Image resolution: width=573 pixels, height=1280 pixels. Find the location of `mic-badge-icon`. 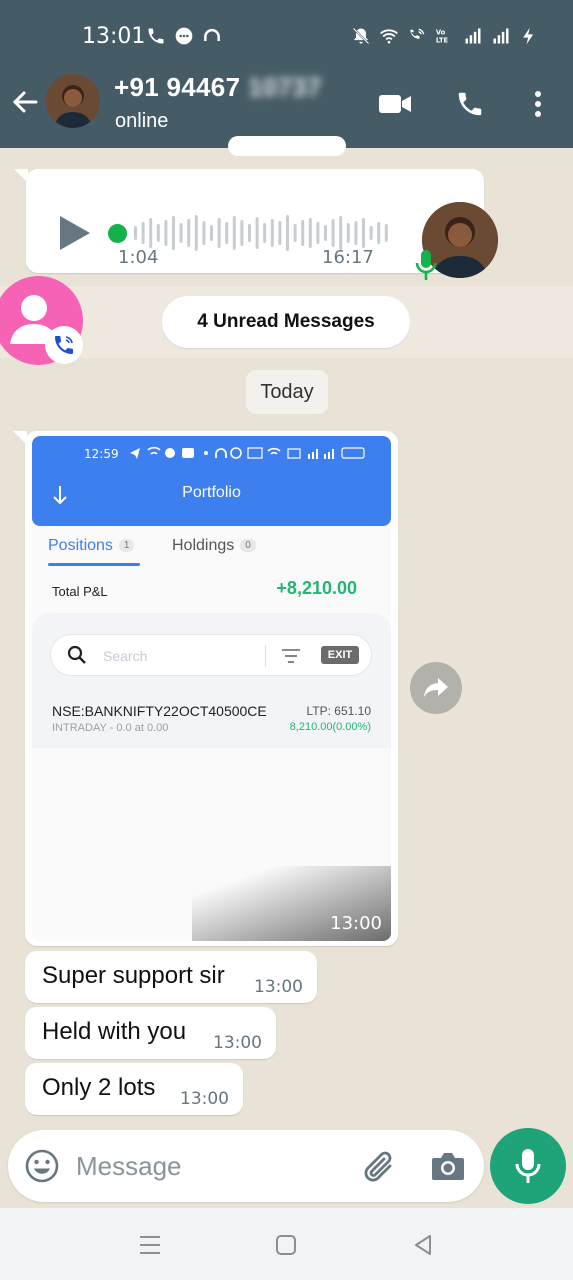

mic-badge-icon is located at coordinates (426, 265).